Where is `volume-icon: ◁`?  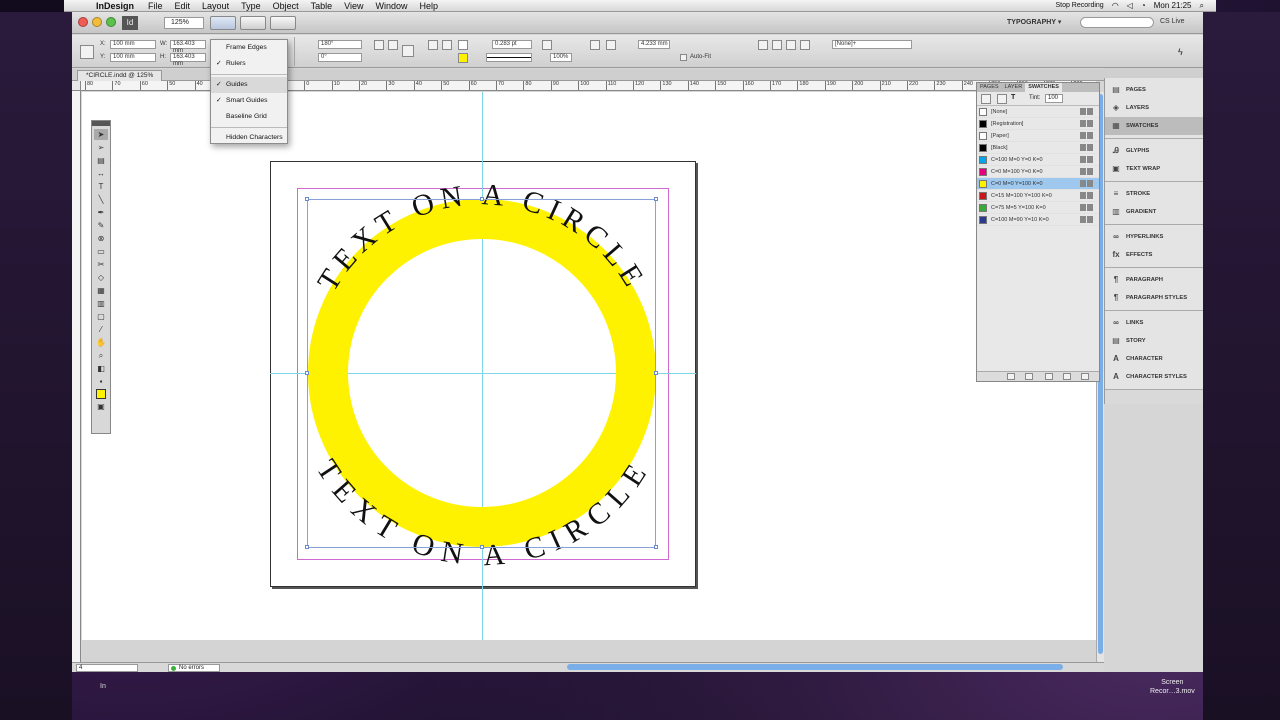 volume-icon: ◁ is located at coordinates (1130, 5).